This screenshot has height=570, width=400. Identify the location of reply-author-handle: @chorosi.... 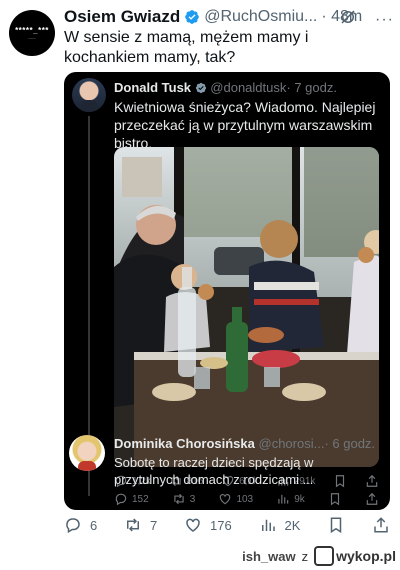
(292, 443).